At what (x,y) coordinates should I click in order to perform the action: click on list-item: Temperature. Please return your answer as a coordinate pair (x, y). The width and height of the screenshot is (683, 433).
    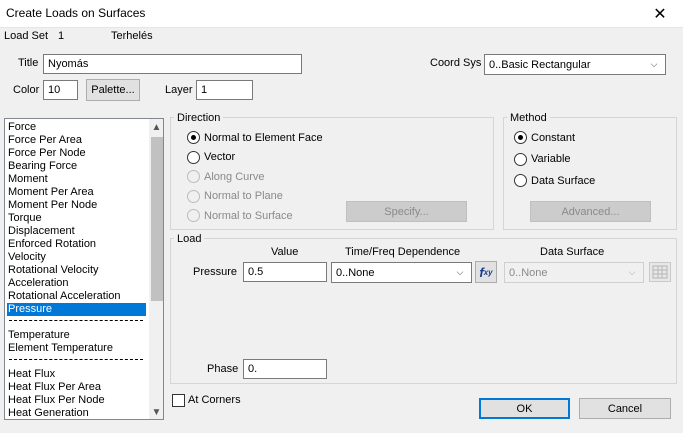
    Looking at the image, I should click on (38, 335).